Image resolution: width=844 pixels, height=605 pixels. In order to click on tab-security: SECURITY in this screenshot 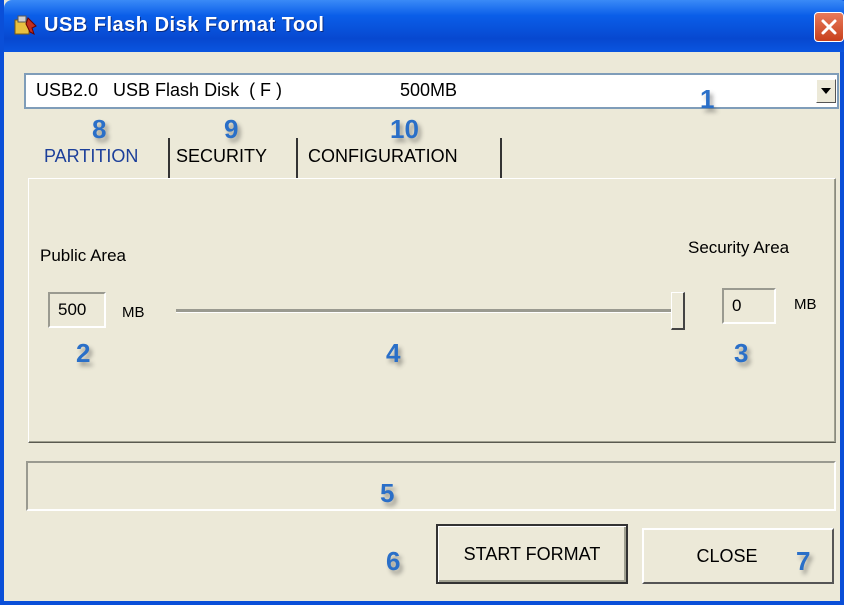, I will do `click(221, 156)`.